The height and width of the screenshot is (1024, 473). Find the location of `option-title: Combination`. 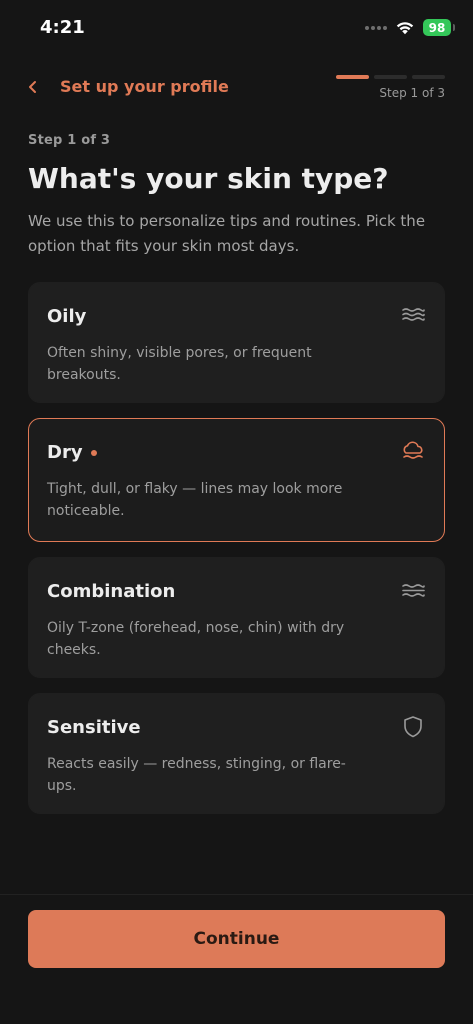

option-title: Combination is located at coordinates (111, 591).